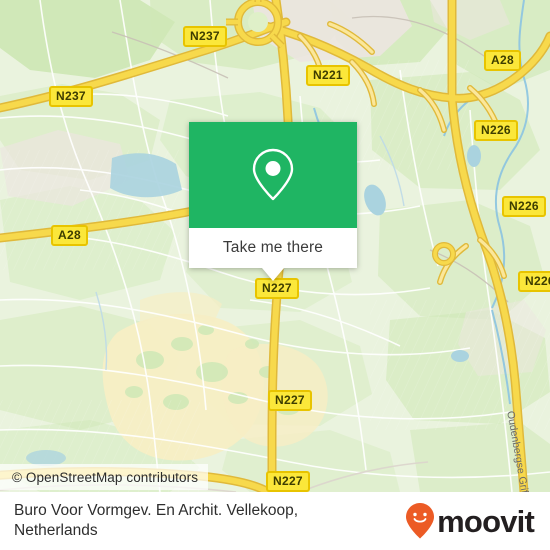 The height and width of the screenshot is (550, 550). Describe the element at coordinates (156, 510) in the screenshot. I see `place-title: Buro Voor Vormgev. En Archit. Vellekoop,` at that location.